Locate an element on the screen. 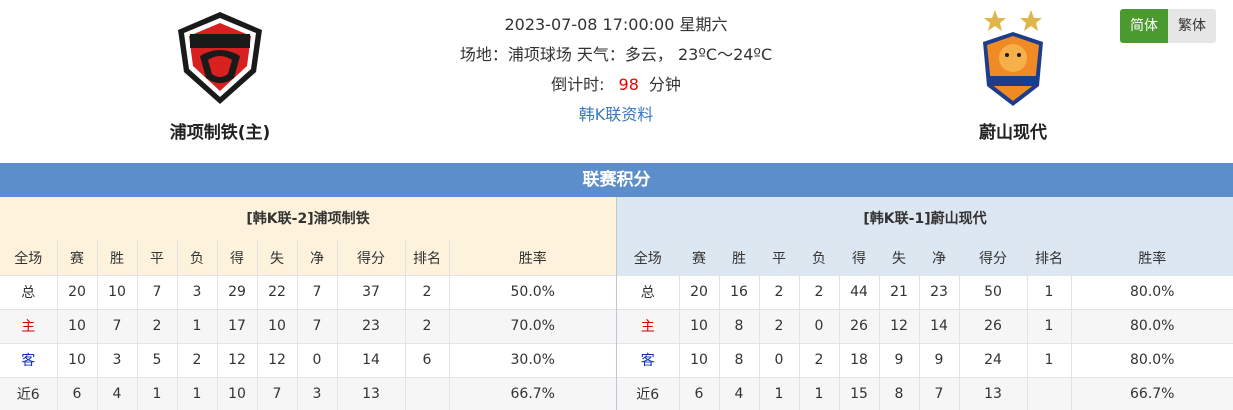  countdown-unit: 分钟 is located at coordinates (664, 84).